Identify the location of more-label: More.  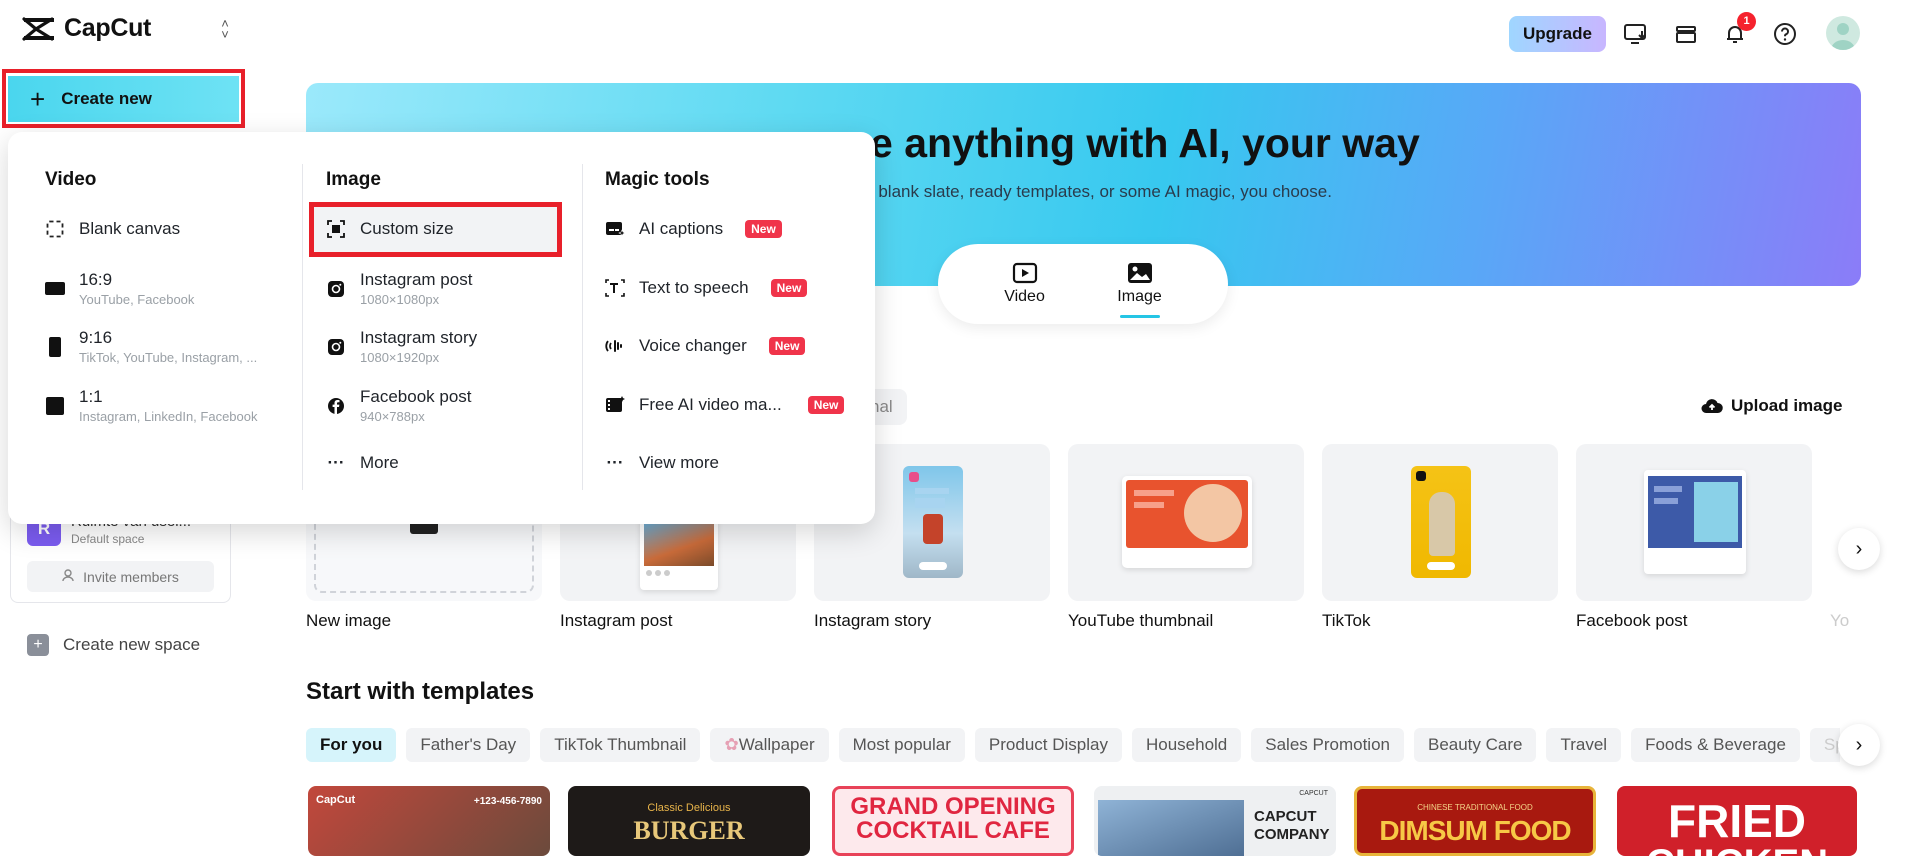
(379, 462).